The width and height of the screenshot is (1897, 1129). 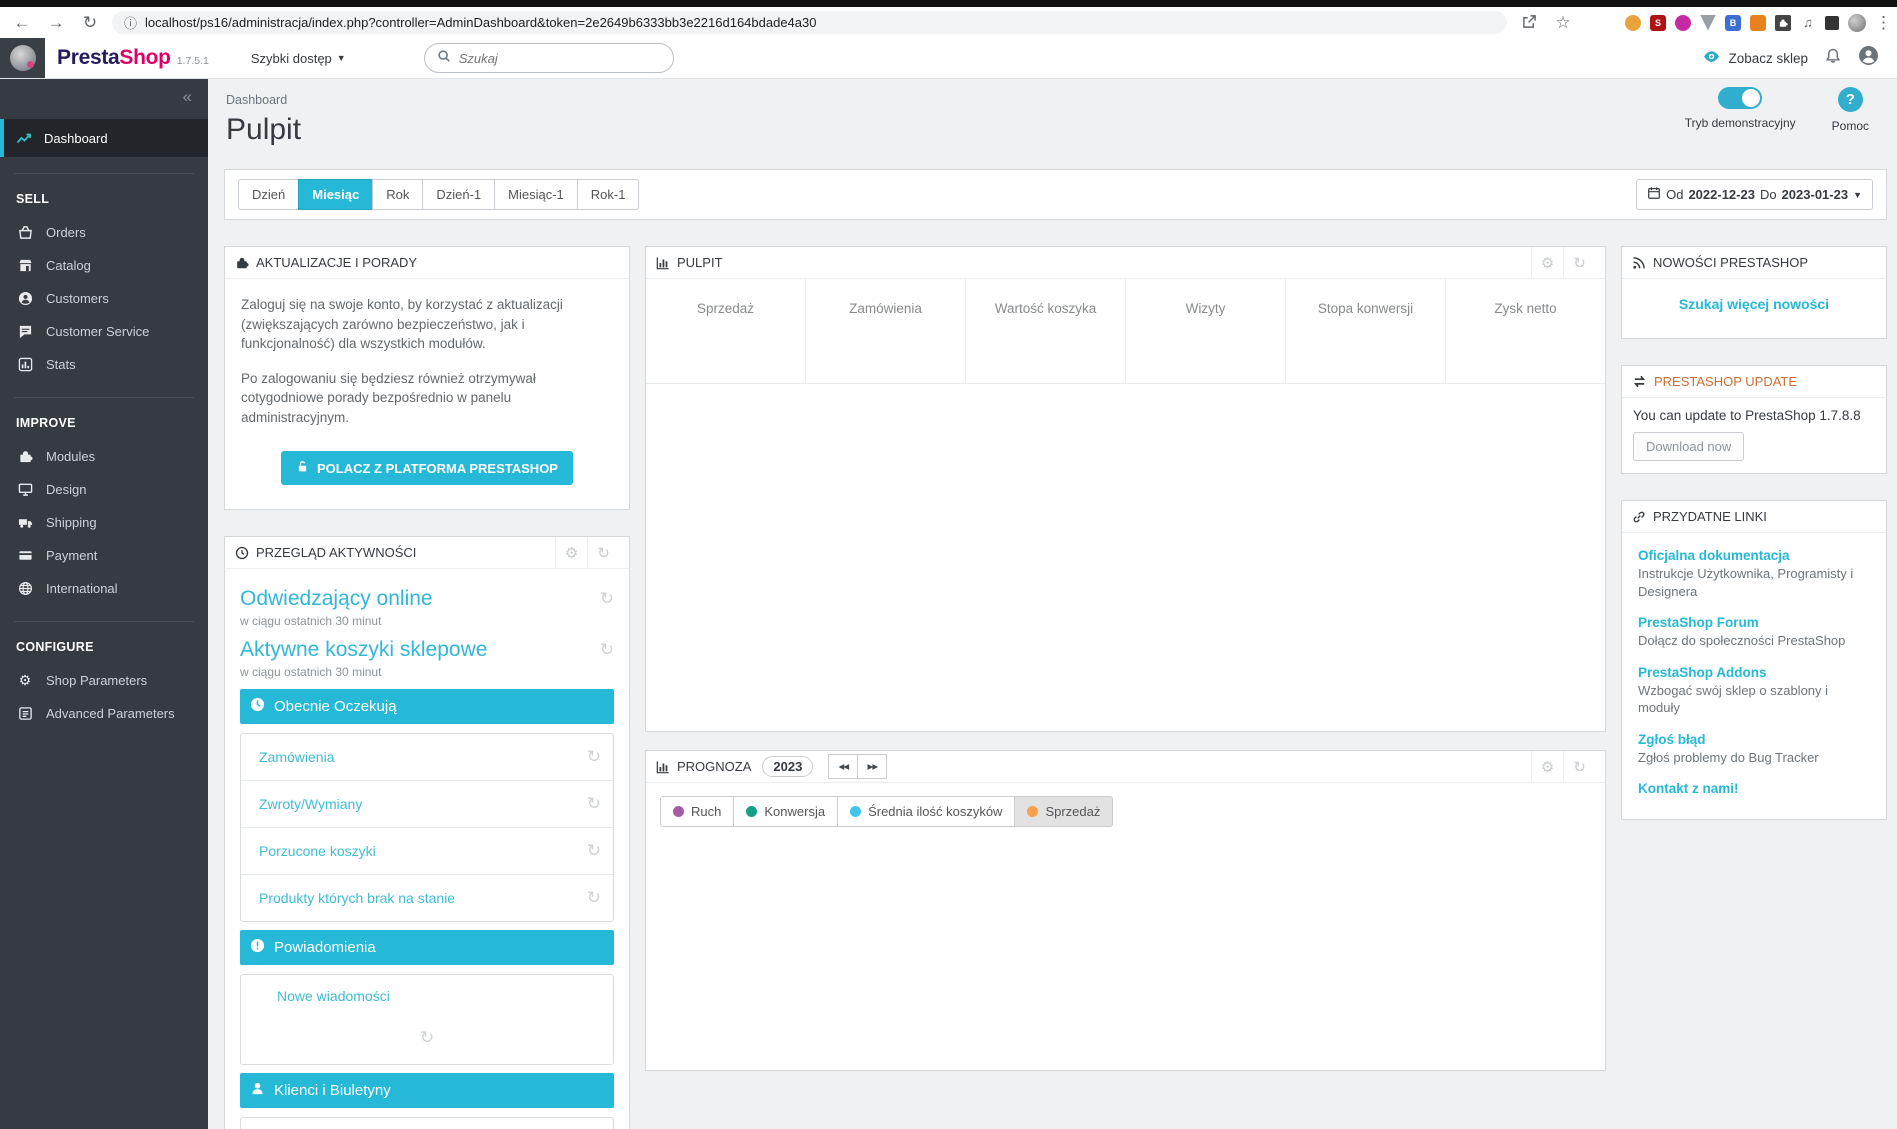 I want to click on account-avatar-icon, so click(x=1868, y=58).